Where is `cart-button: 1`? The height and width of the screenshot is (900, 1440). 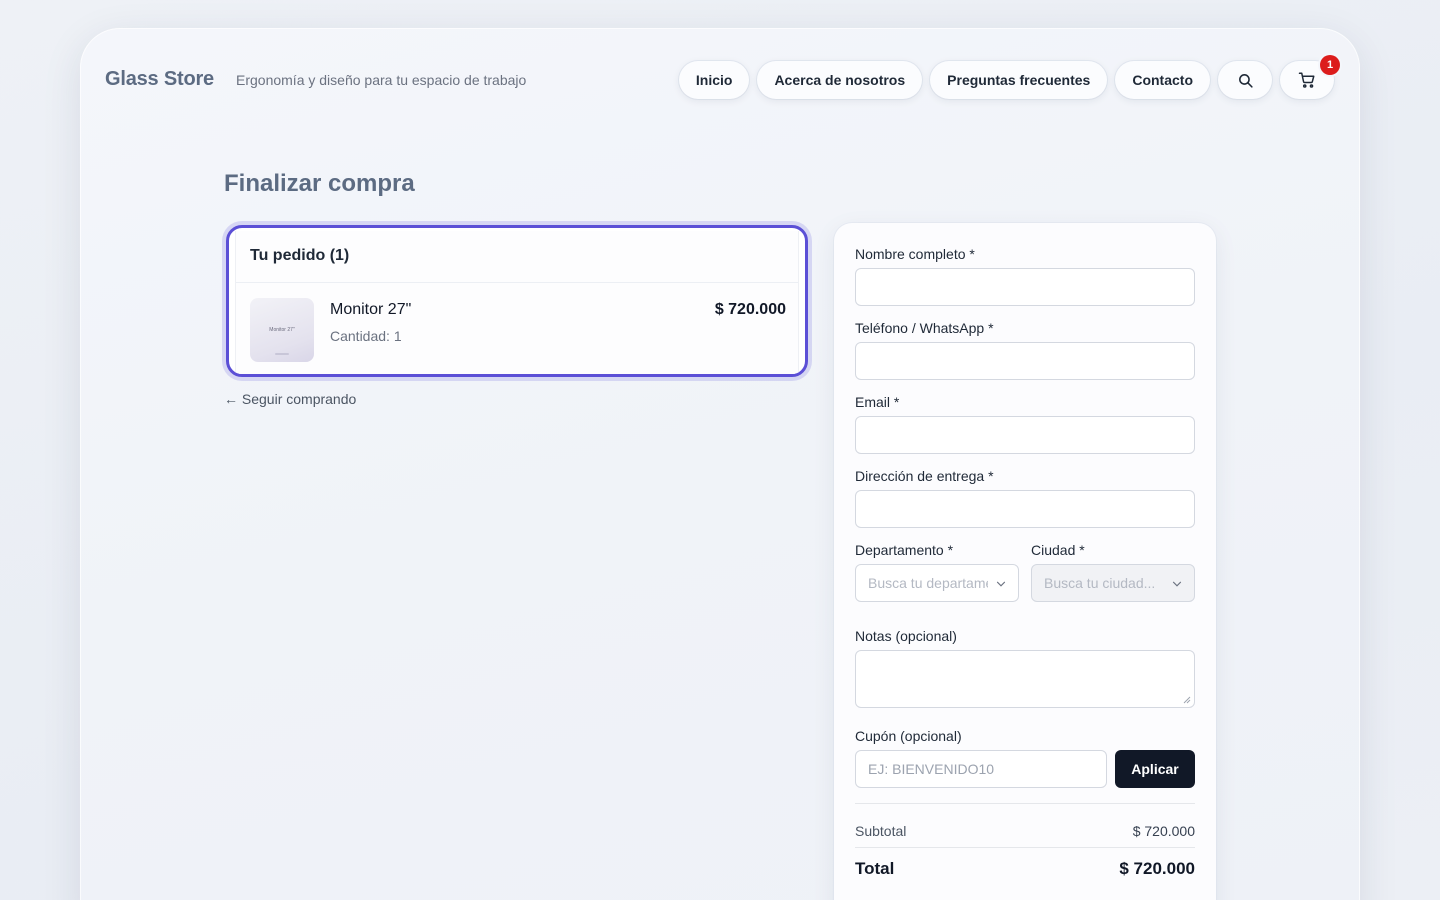 cart-button: 1 is located at coordinates (1310, 77).